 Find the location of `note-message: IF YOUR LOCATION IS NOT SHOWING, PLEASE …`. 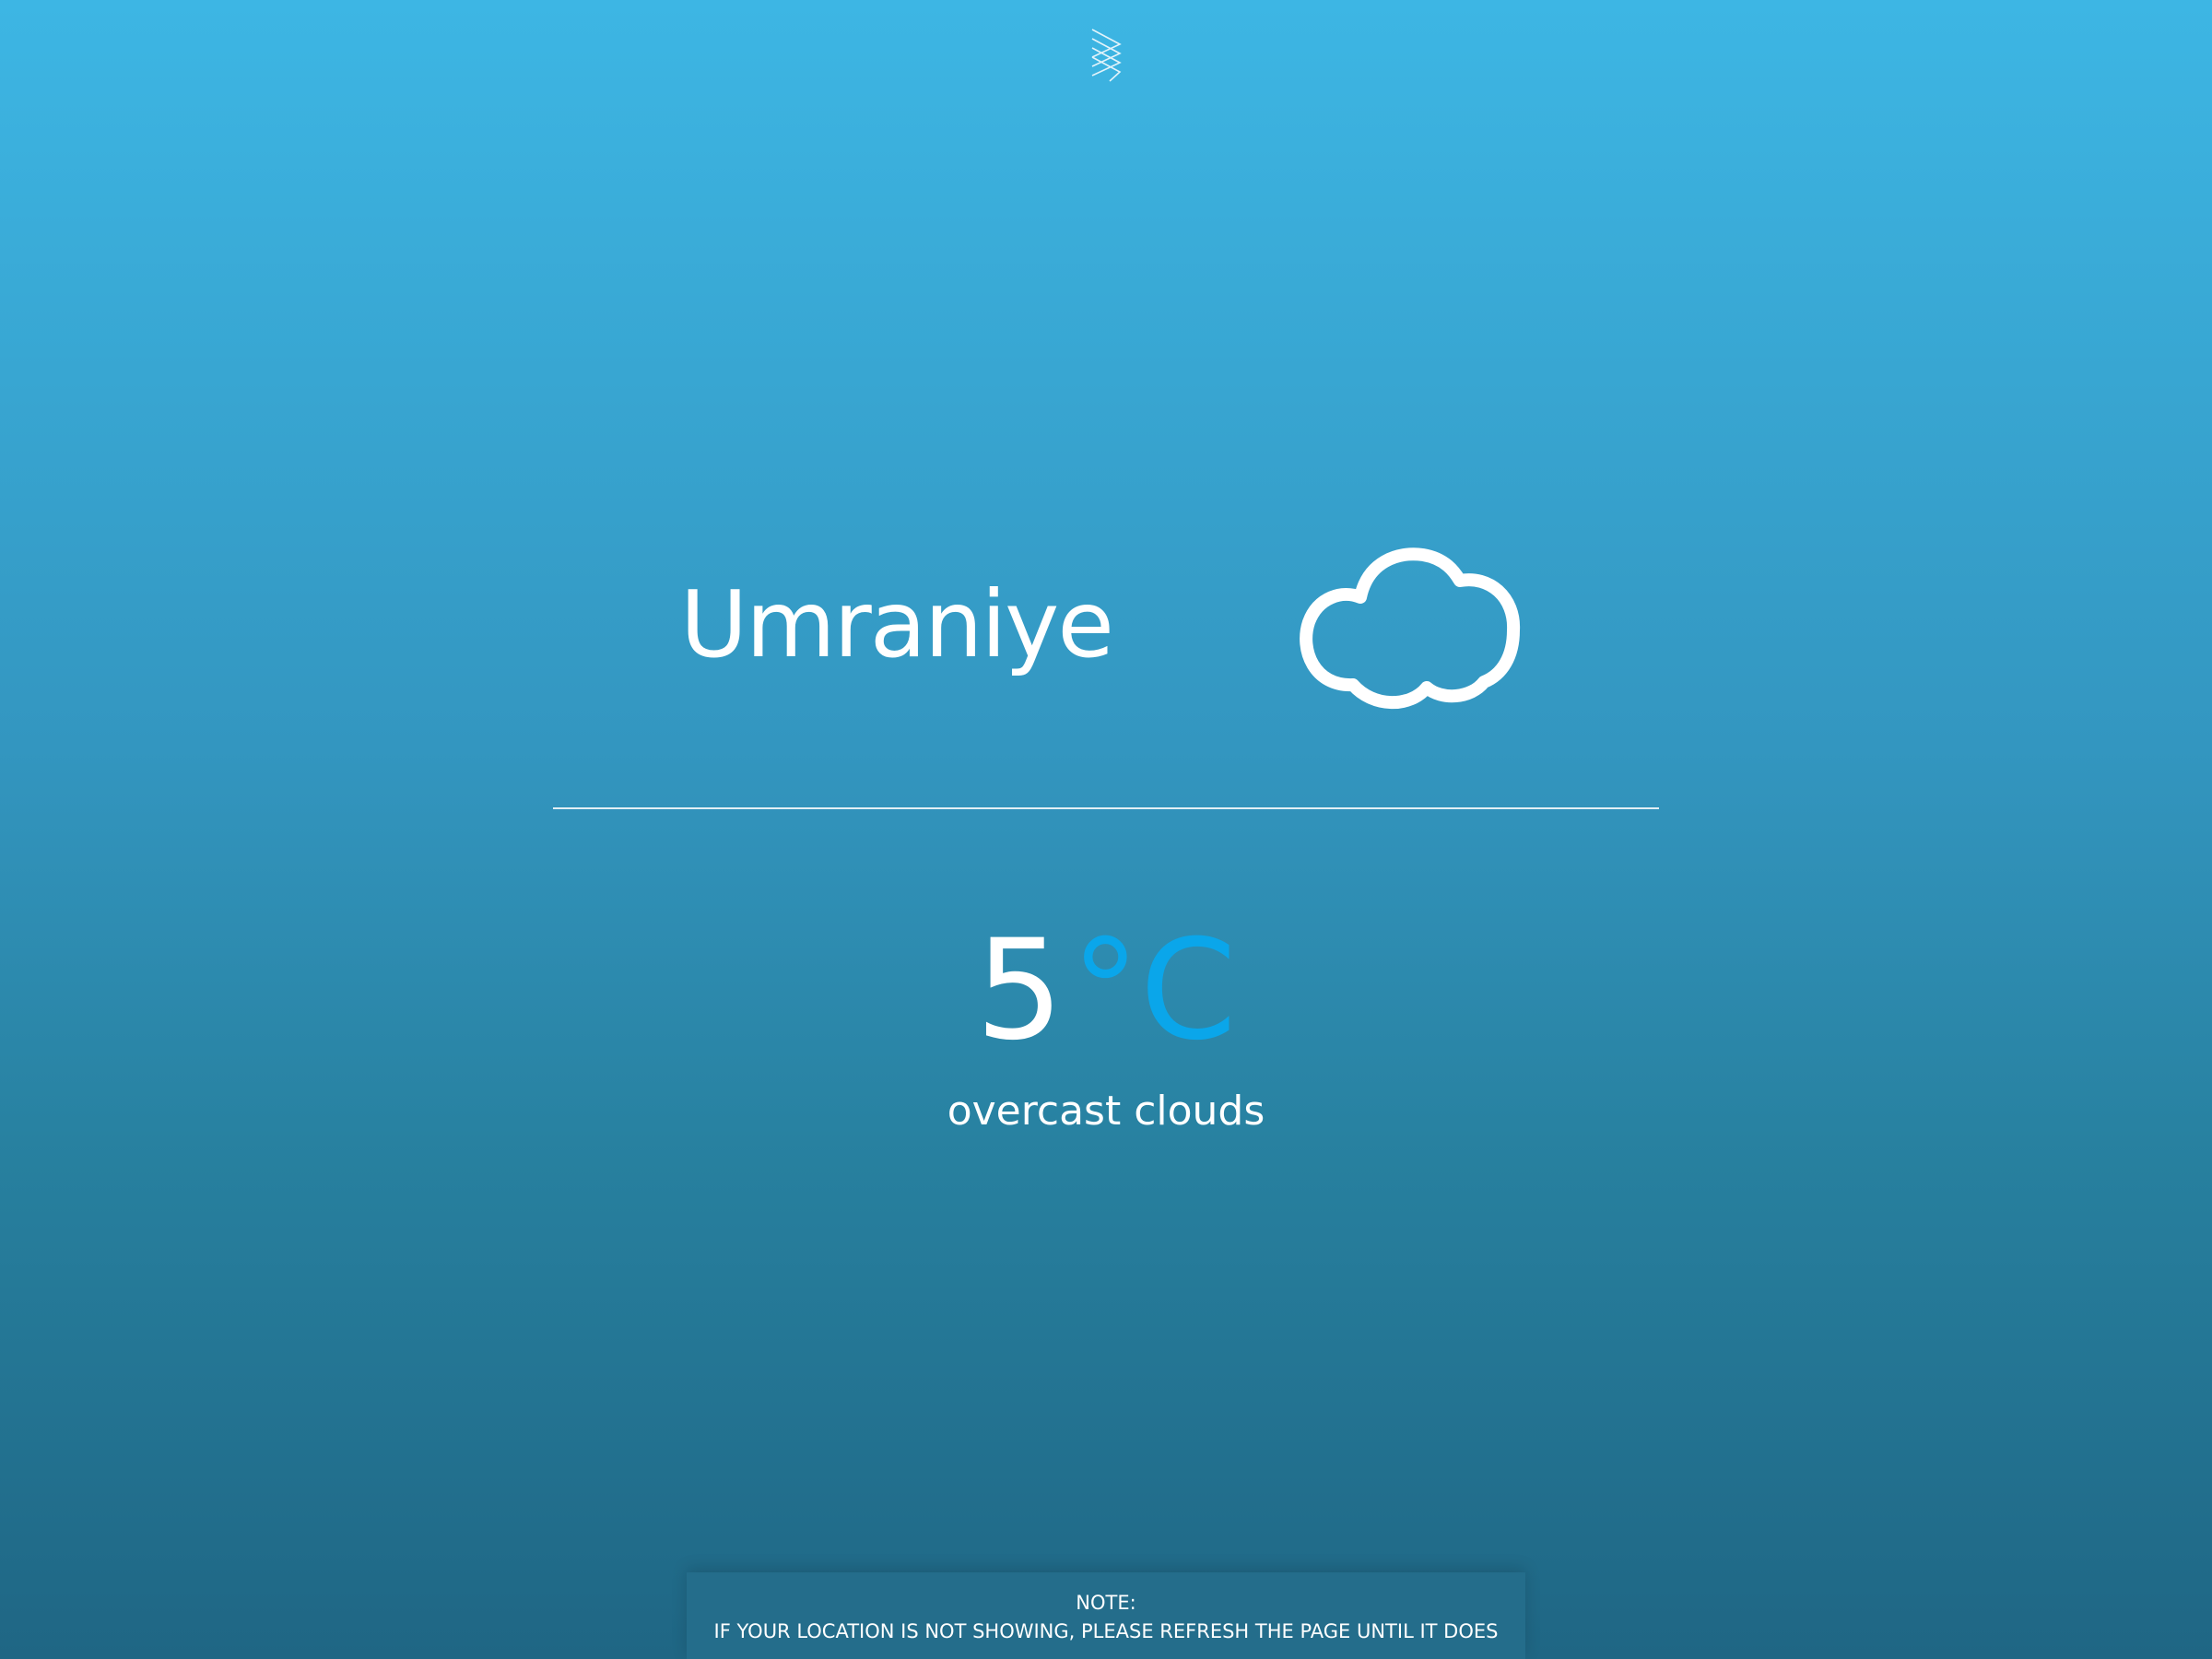

note-message: IF YOUR LOCATION IS NOT SHOWING, PLEASE … is located at coordinates (1106, 1631).